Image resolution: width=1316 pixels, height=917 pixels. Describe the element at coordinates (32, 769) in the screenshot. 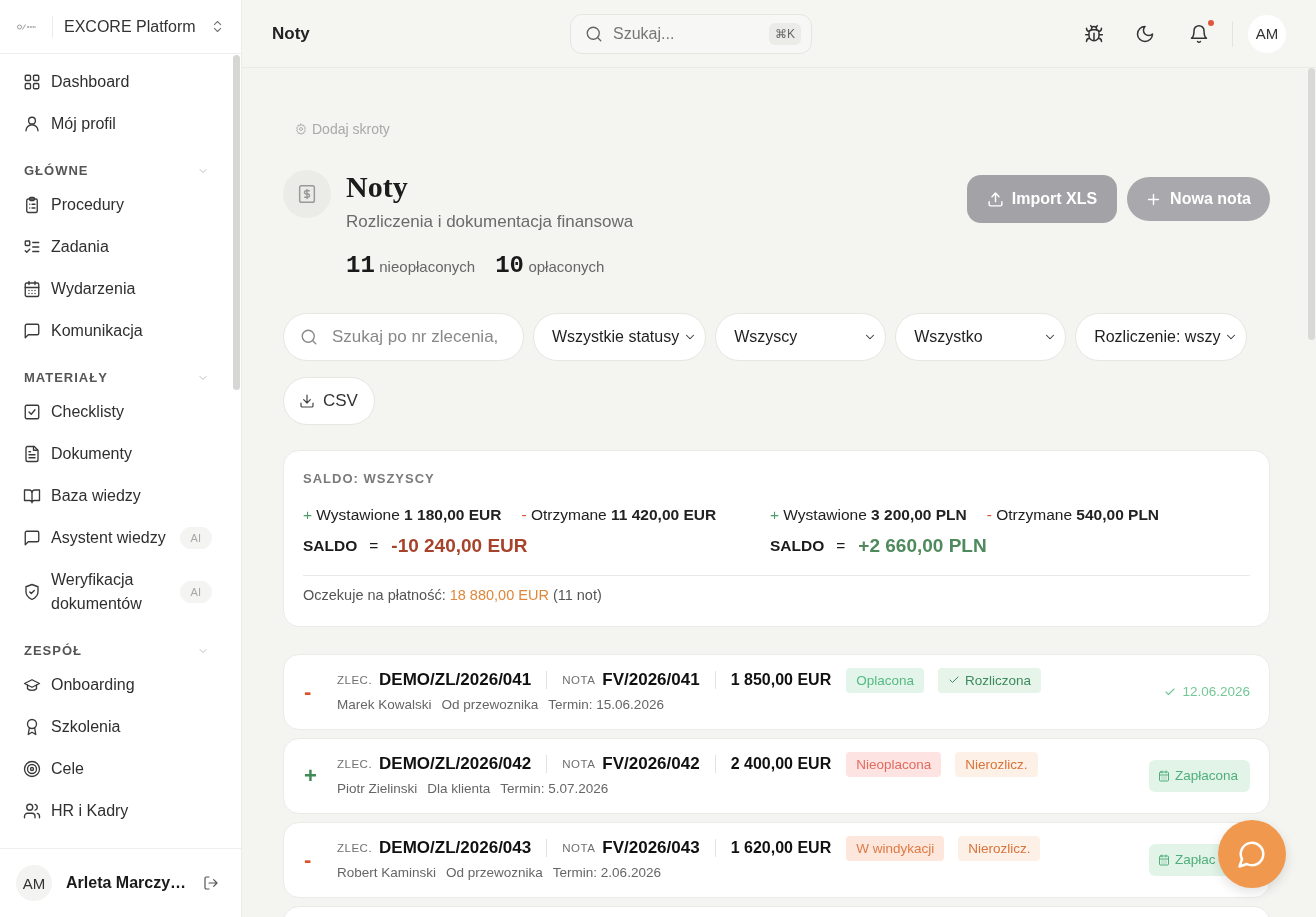

I see `target-icon` at that location.